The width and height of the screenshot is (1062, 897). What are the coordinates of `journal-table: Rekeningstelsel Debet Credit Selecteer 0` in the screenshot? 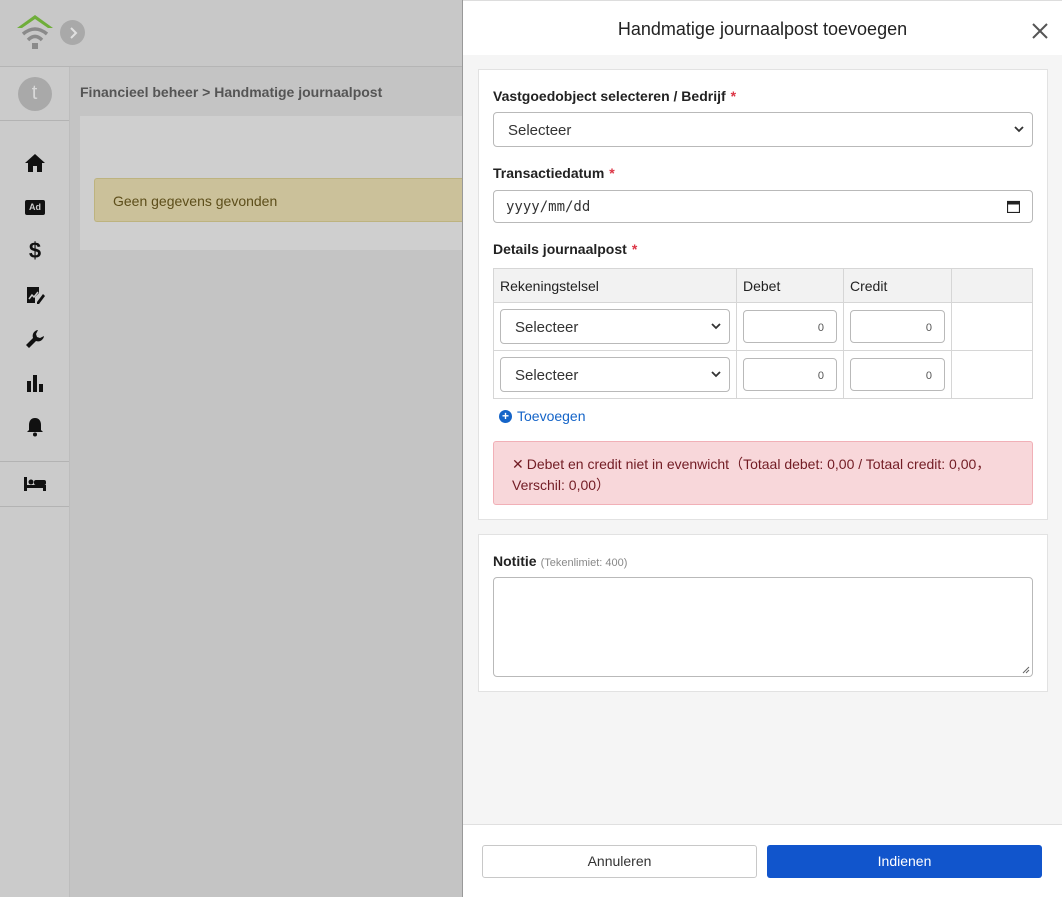 It's located at (763, 333).